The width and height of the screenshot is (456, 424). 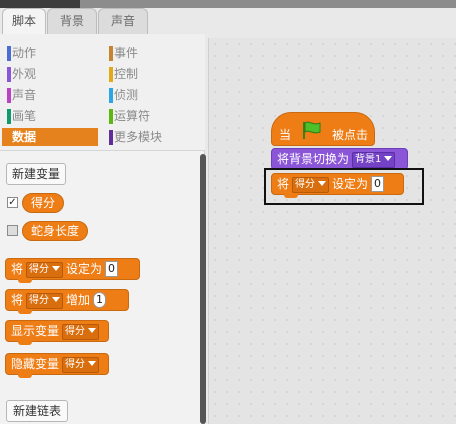 What do you see at coordinates (323, 129) in the screenshot?
I see `when-flag-clicked-block: 当 被点击` at bounding box center [323, 129].